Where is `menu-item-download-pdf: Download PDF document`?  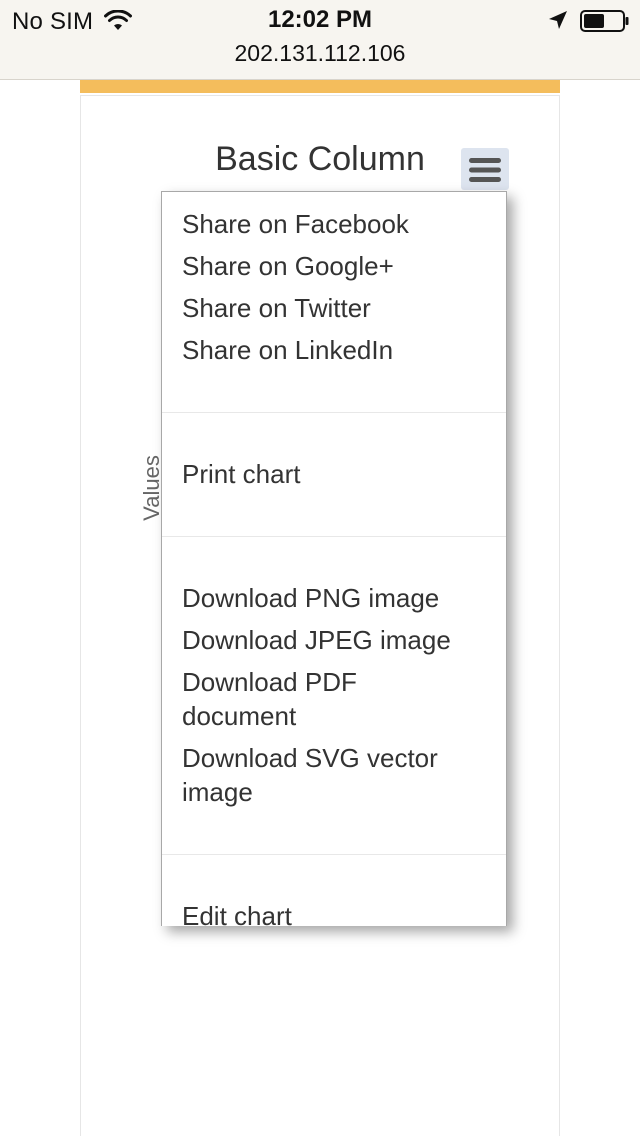
menu-item-download-pdf: Download PDF document is located at coordinates (292, 699).